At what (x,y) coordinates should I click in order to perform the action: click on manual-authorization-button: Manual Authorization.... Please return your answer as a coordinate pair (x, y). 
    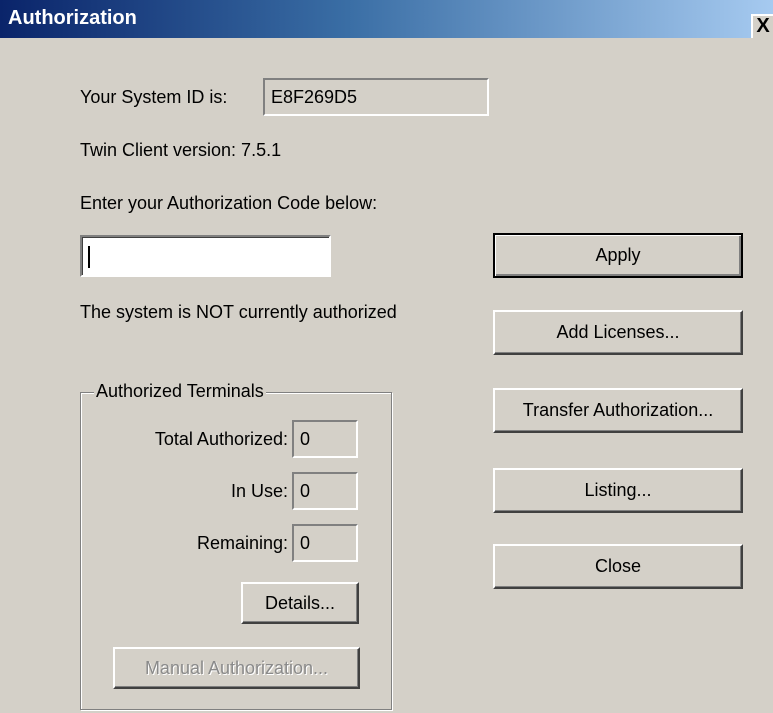
    Looking at the image, I should click on (236, 668).